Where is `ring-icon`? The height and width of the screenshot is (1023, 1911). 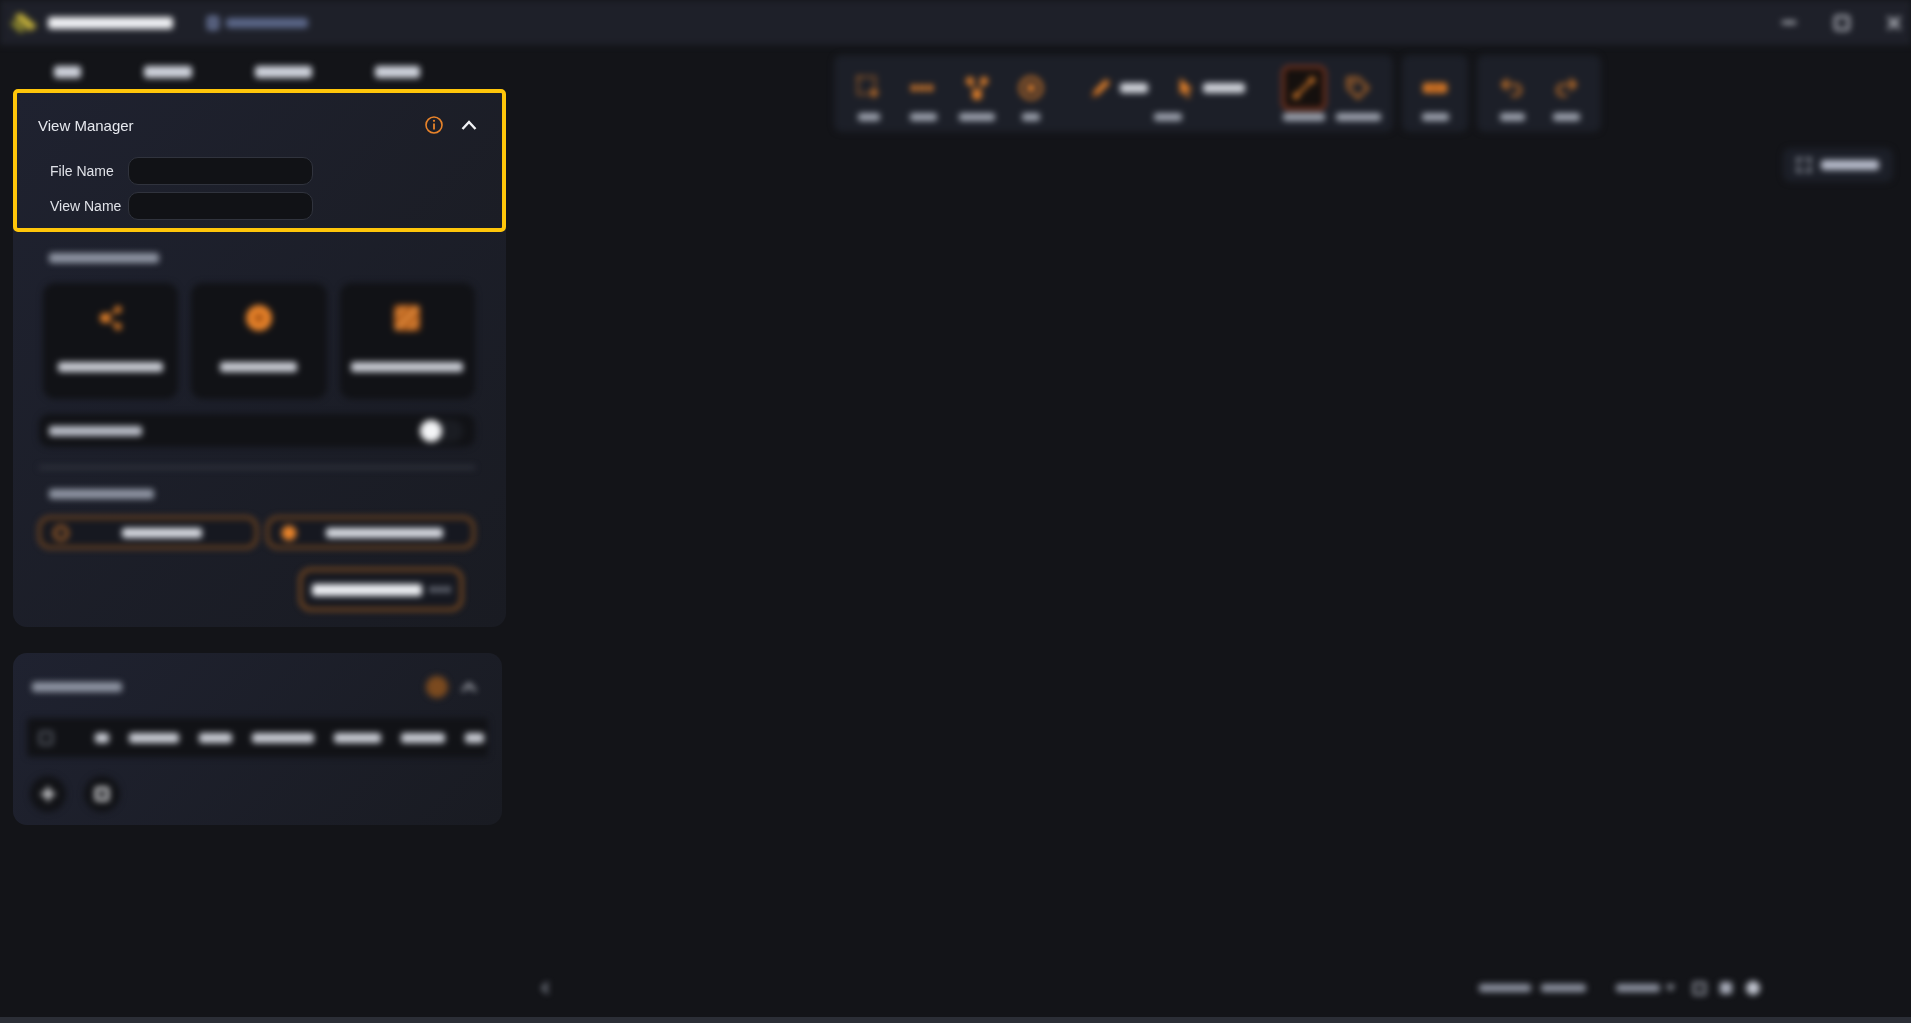
ring-icon is located at coordinates (61, 532).